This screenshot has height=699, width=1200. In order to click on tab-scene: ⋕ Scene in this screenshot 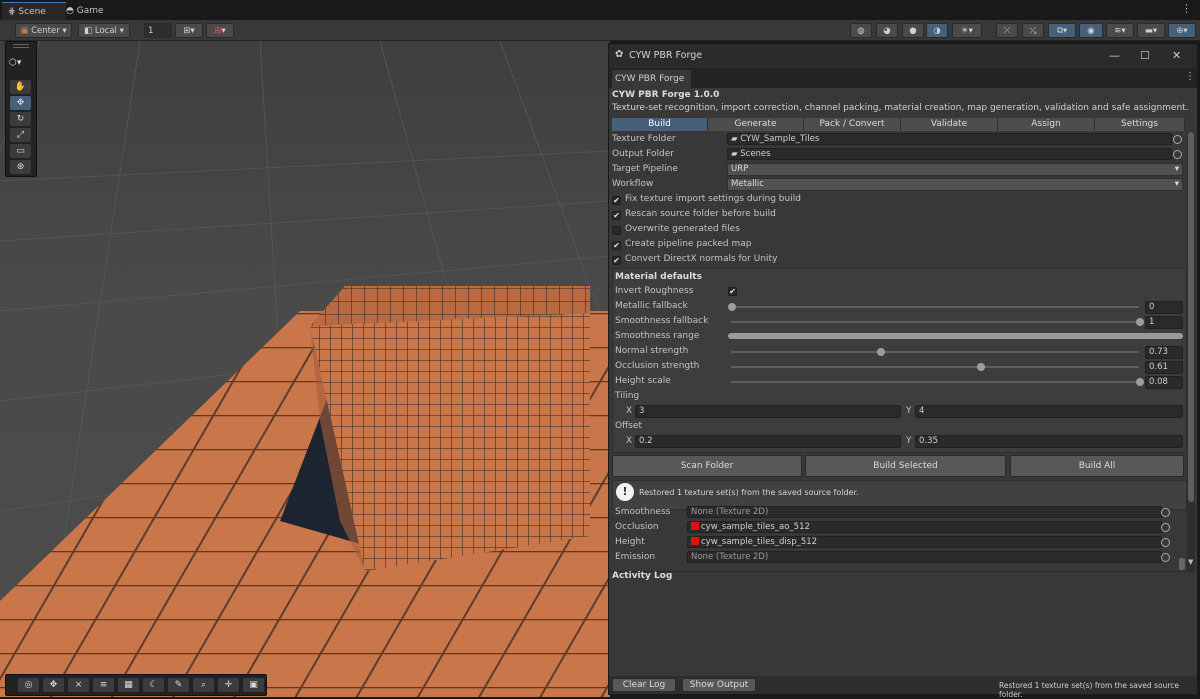, I will do `click(34, 11)`.